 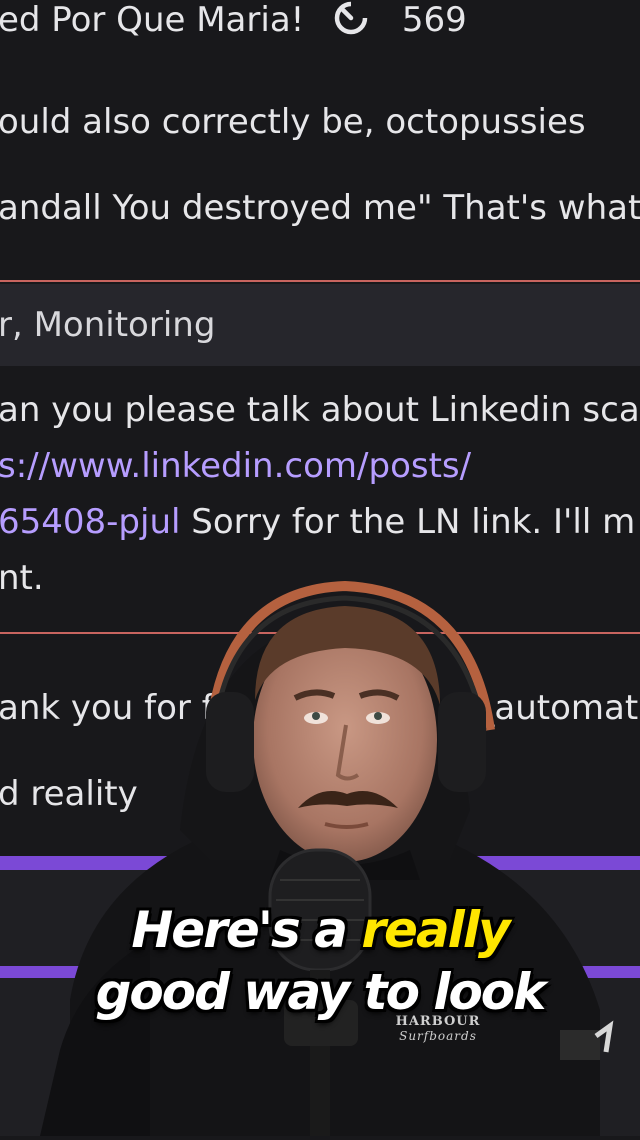 What do you see at coordinates (434, 20) in the screenshot?
I see `view-count: 569` at bounding box center [434, 20].